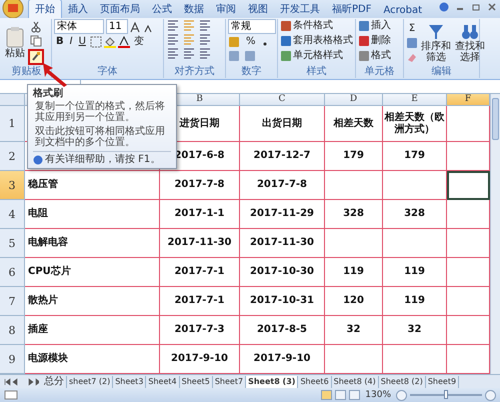 This screenshot has width=500, height=402. What do you see at coordinates (11, 395) in the screenshot?
I see `macro-record-icon` at bounding box center [11, 395].